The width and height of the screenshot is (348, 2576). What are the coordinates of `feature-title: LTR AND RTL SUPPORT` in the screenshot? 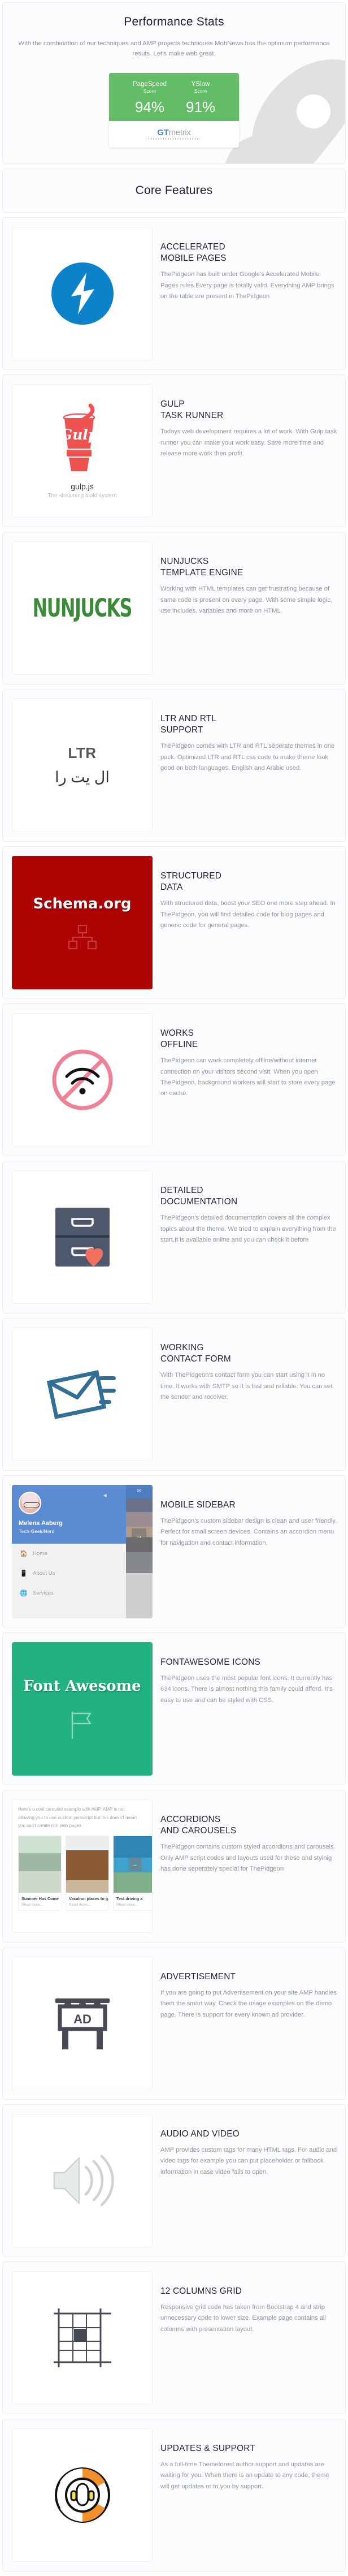 It's located at (189, 724).